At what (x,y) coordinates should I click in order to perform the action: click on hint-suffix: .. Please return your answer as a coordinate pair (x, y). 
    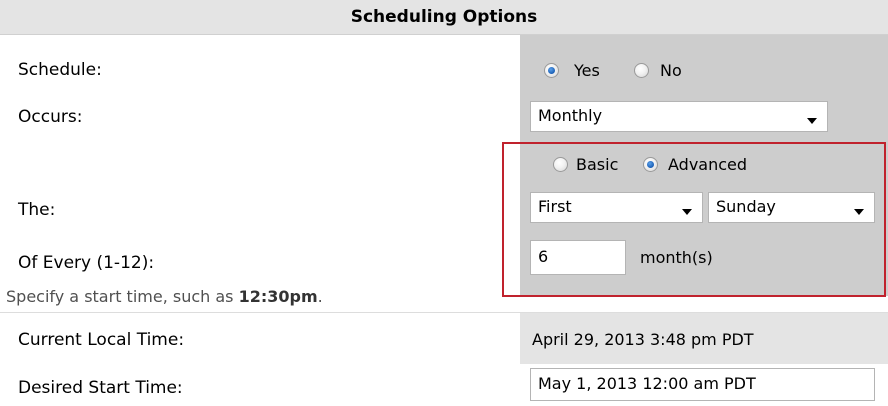
    Looking at the image, I should click on (320, 296).